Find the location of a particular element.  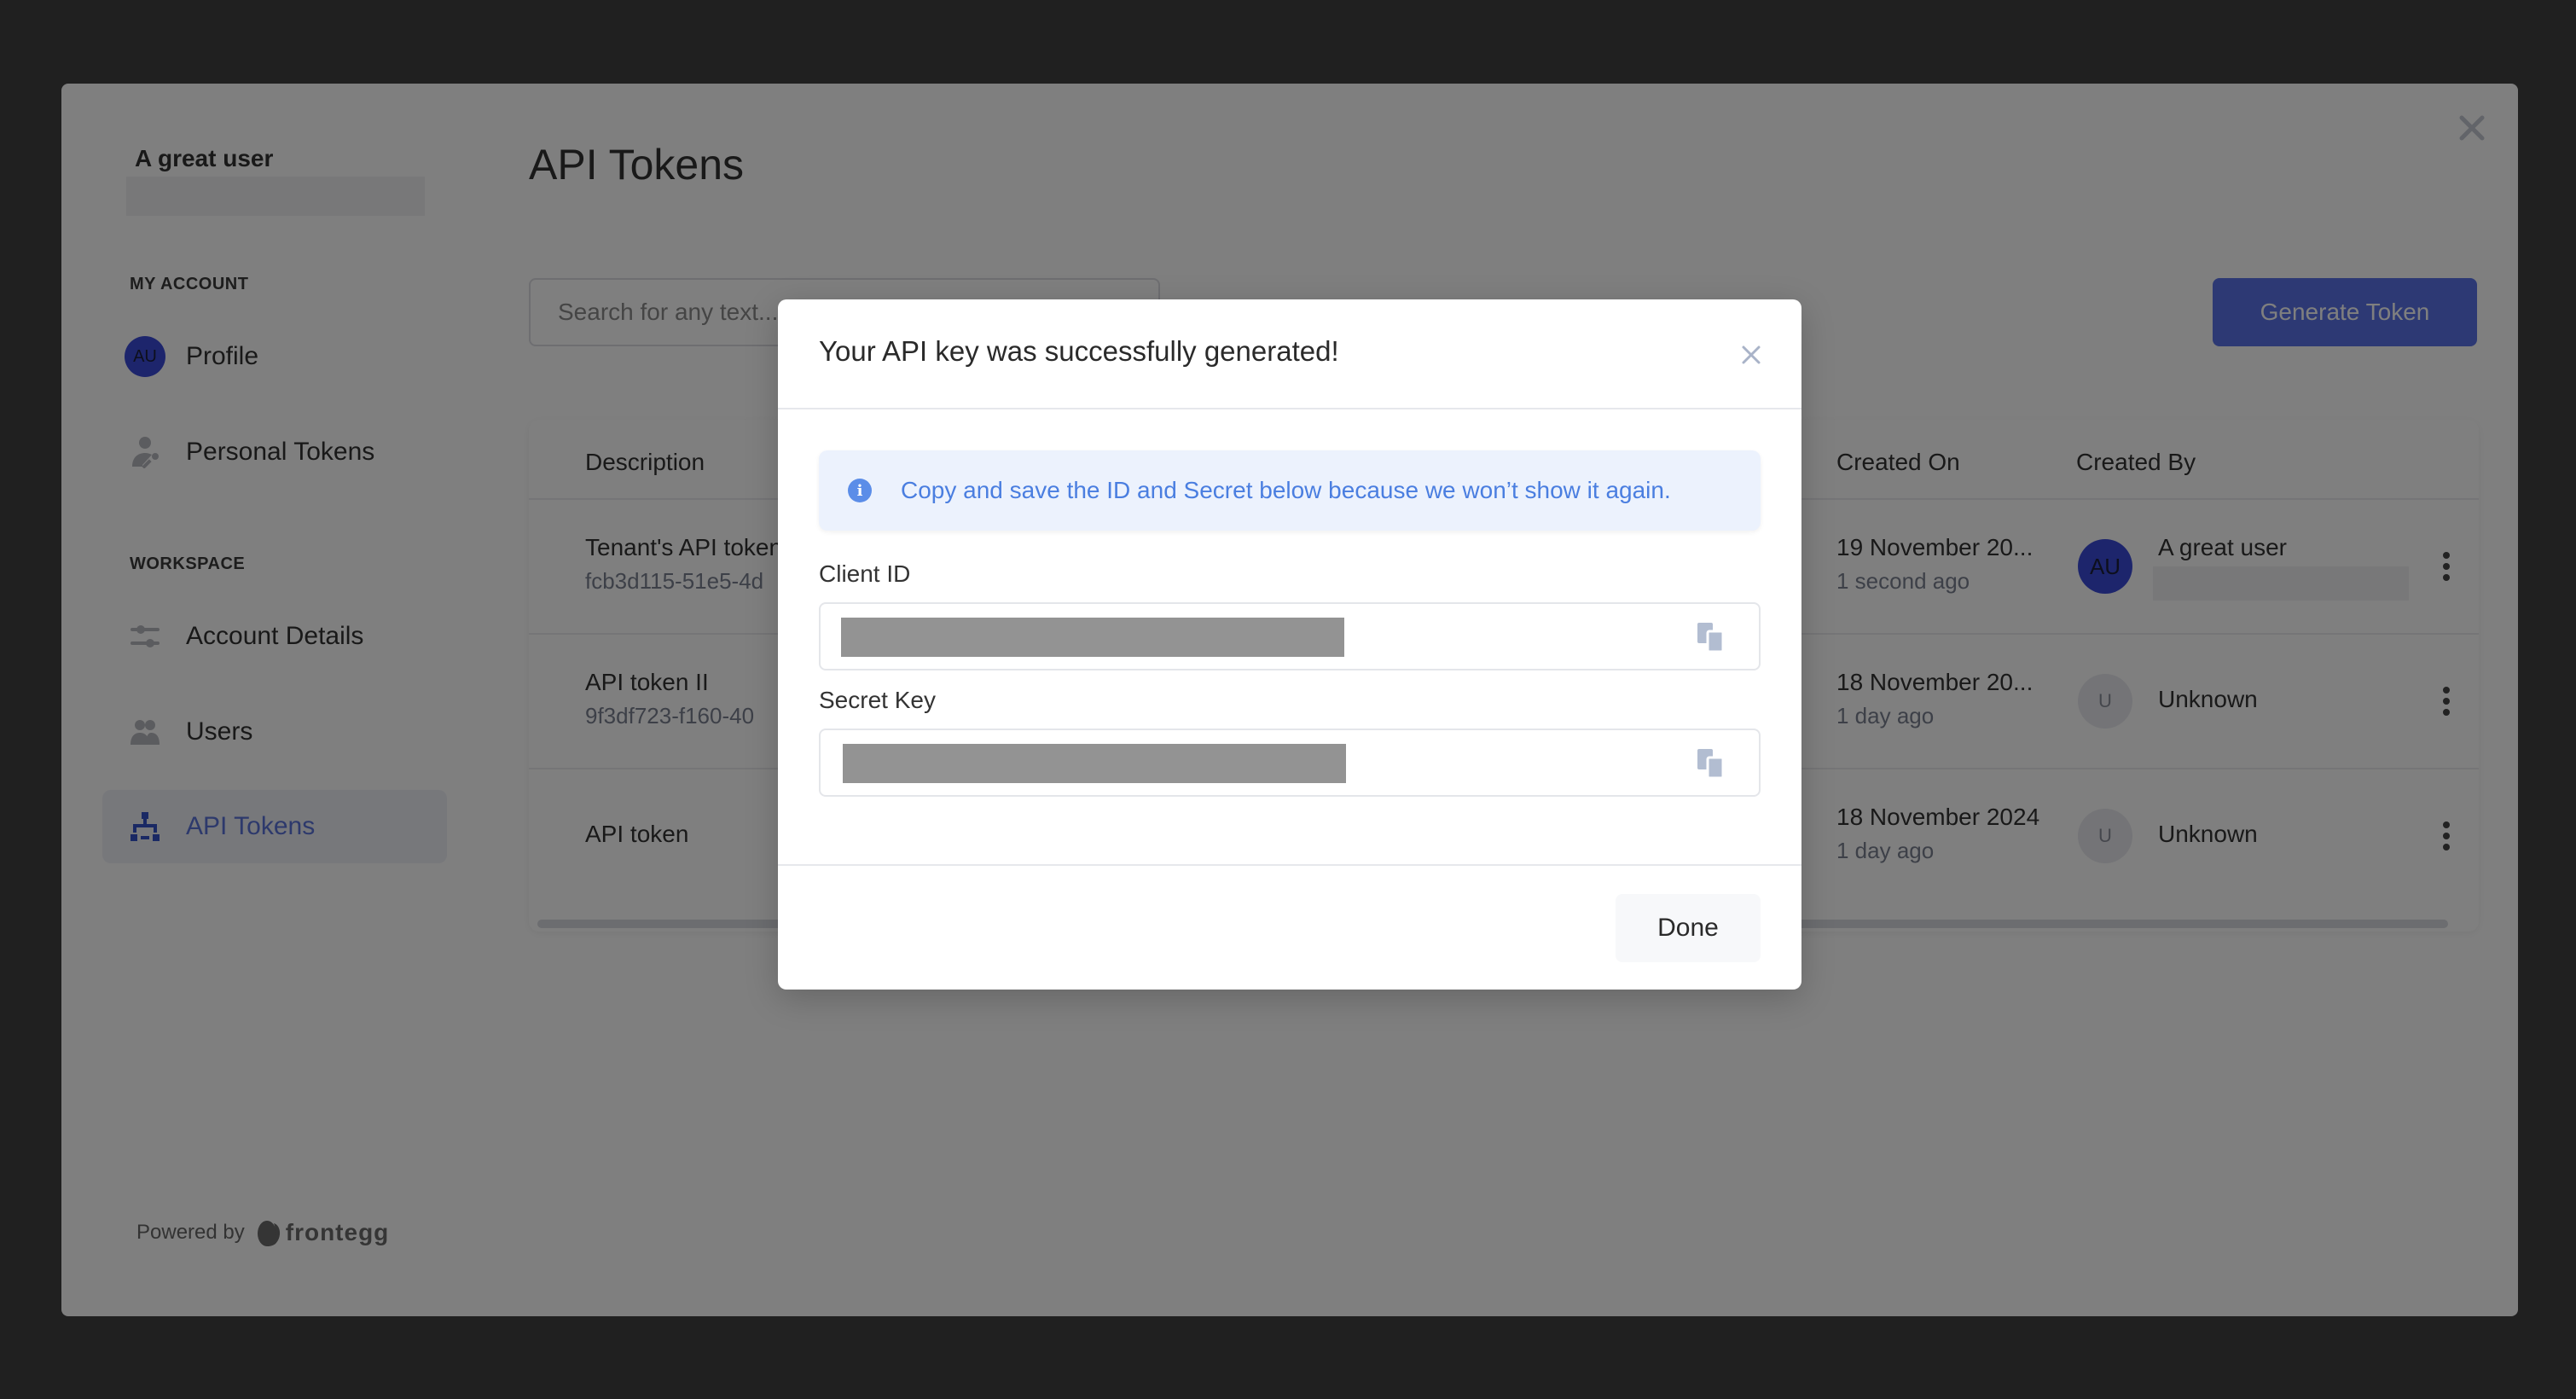

token-client-id: 9f3df723-f160-40 is located at coordinates (670, 716).